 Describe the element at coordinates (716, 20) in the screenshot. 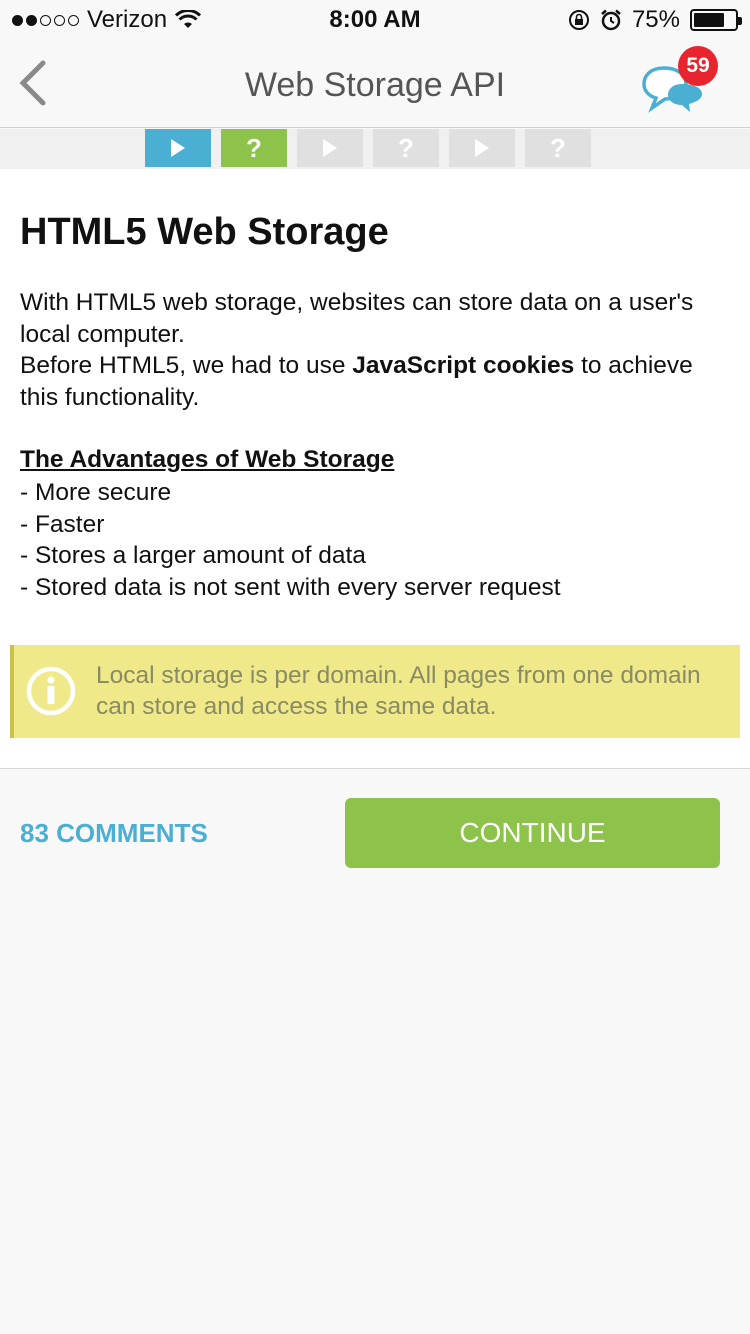

I see `battery-icon` at that location.